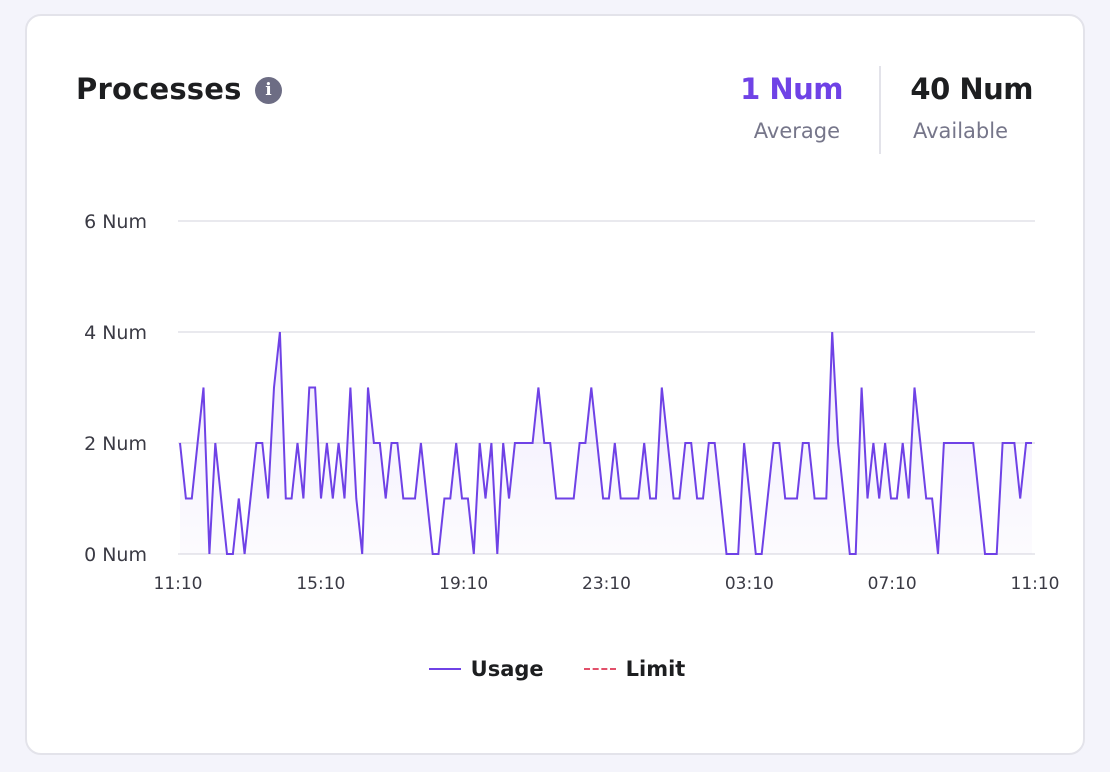  What do you see at coordinates (115, 222) in the screenshot?
I see `y-tick-label: 6 Num` at bounding box center [115, 222].